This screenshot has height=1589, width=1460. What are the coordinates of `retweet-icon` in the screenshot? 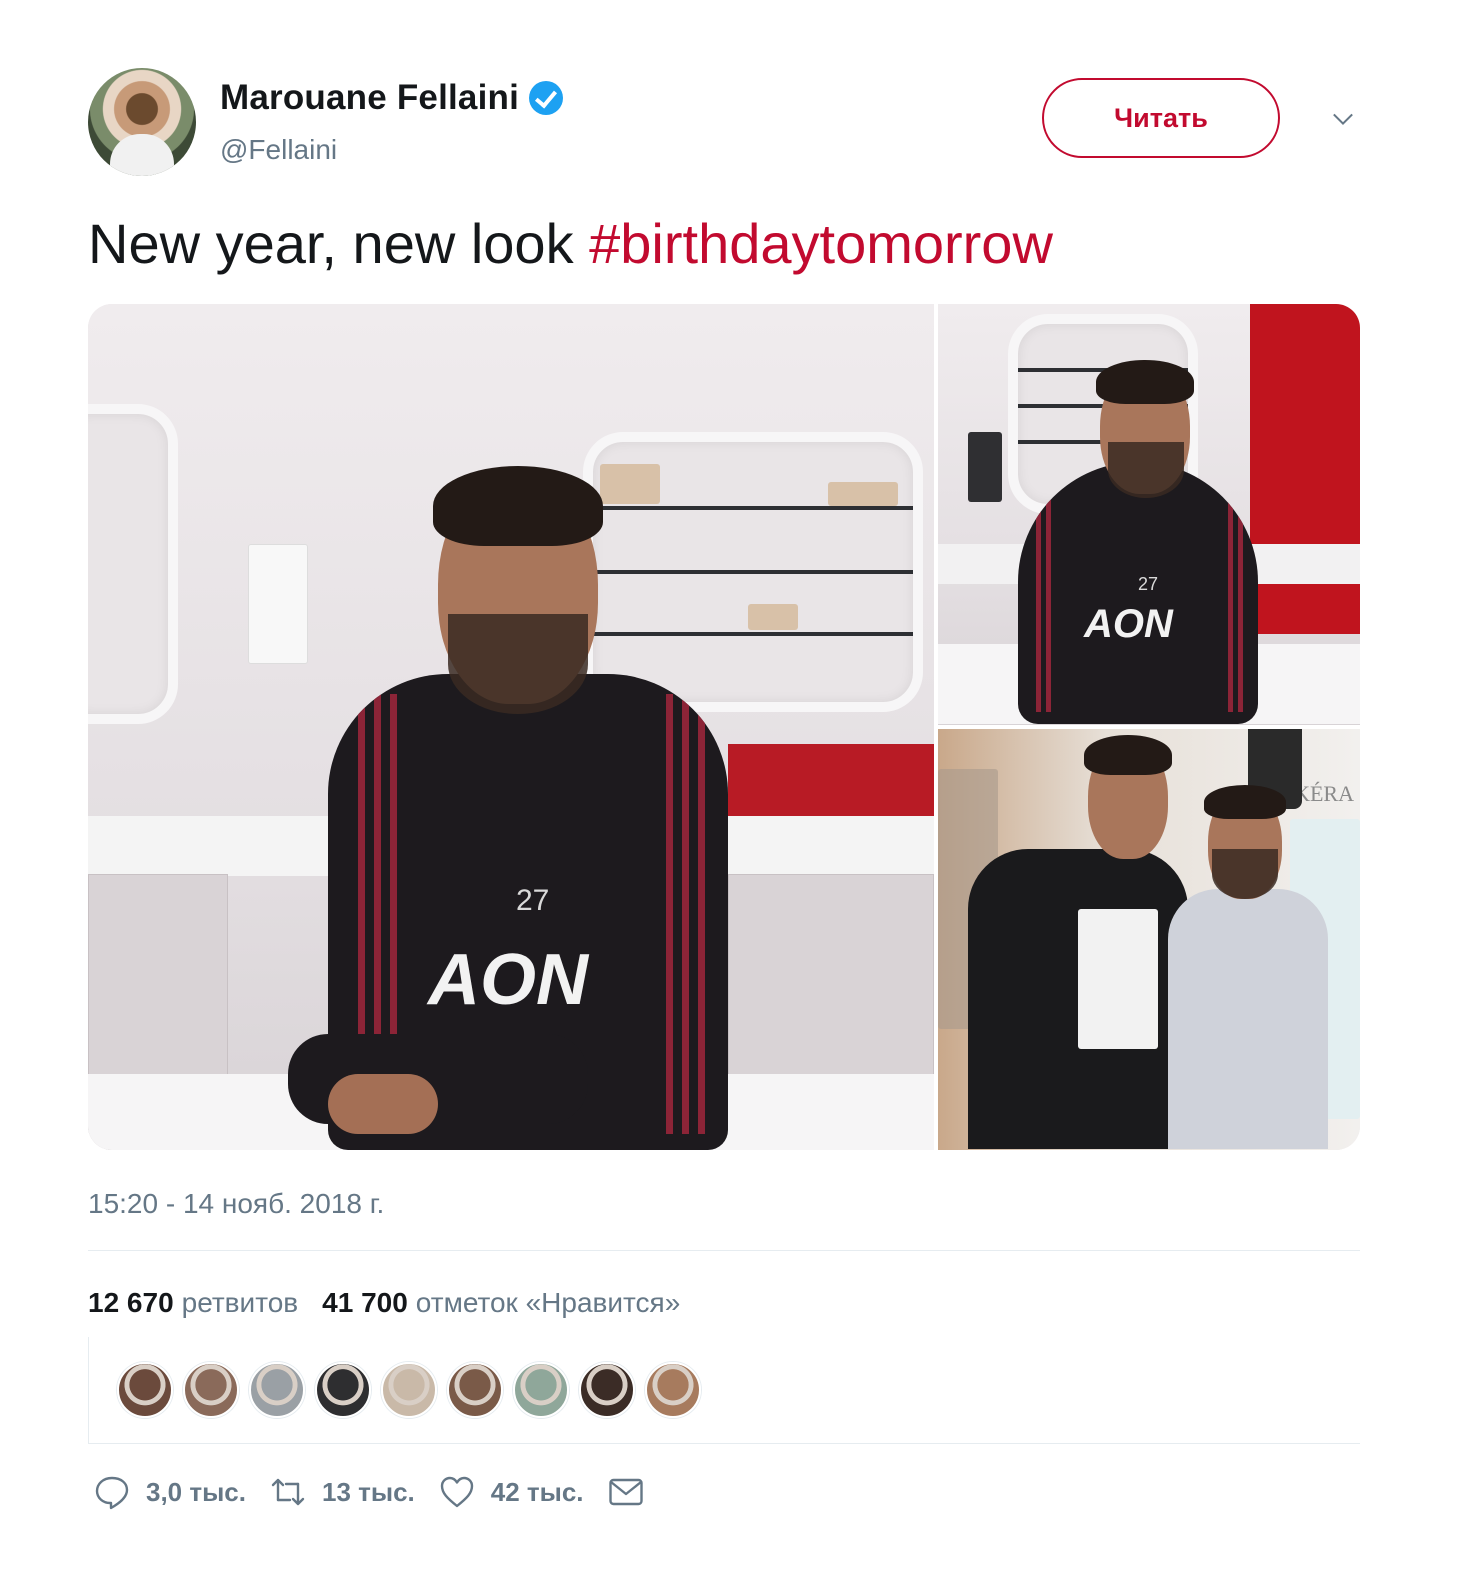 It's located at (288, 1492).